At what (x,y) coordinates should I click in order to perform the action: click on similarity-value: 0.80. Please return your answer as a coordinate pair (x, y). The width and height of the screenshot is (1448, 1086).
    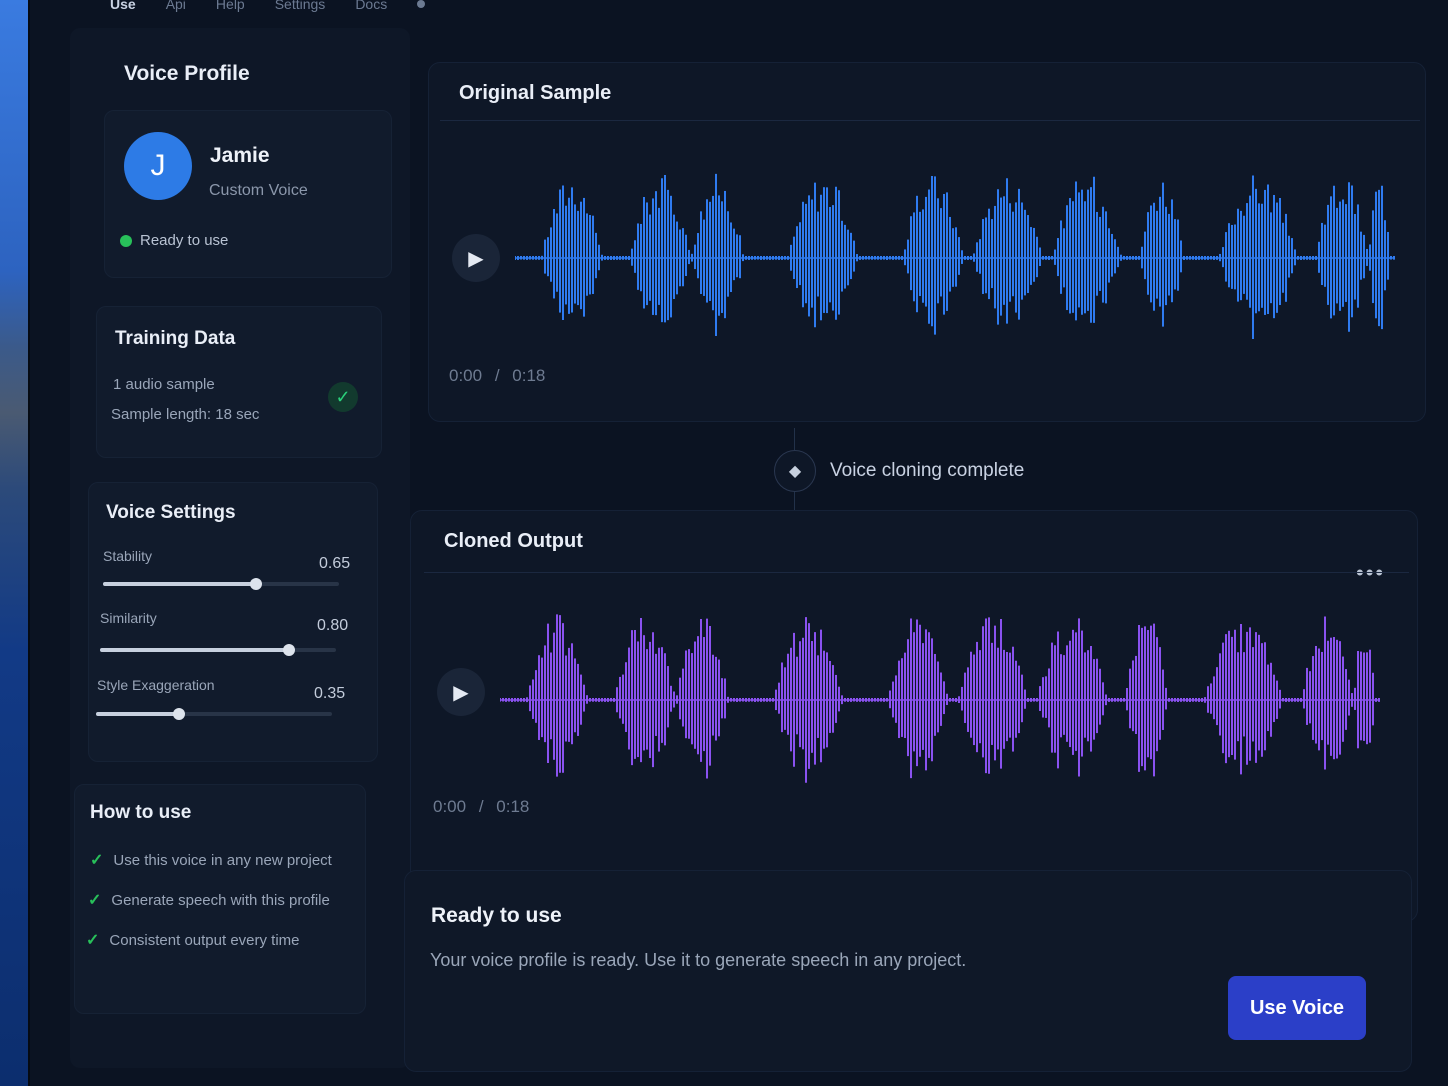
    Looking at the image, I should click on (333, 625).